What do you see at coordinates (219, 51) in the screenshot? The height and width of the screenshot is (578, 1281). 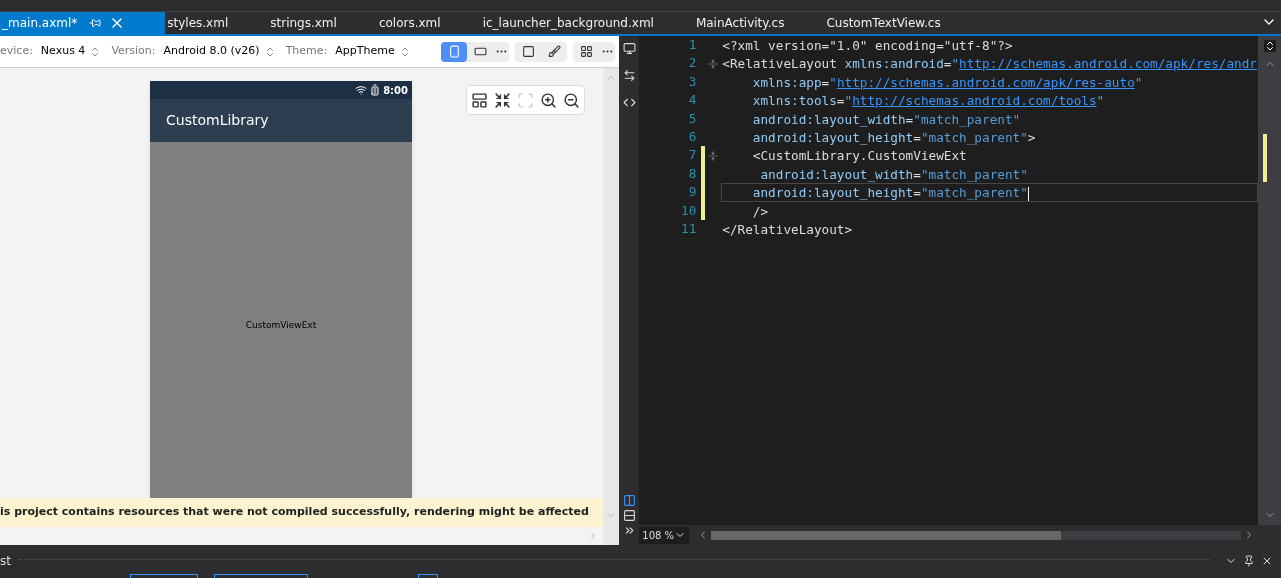 I see `selector-dropdown: Android 8.0 (v26)` at bounding box center [219, 51].